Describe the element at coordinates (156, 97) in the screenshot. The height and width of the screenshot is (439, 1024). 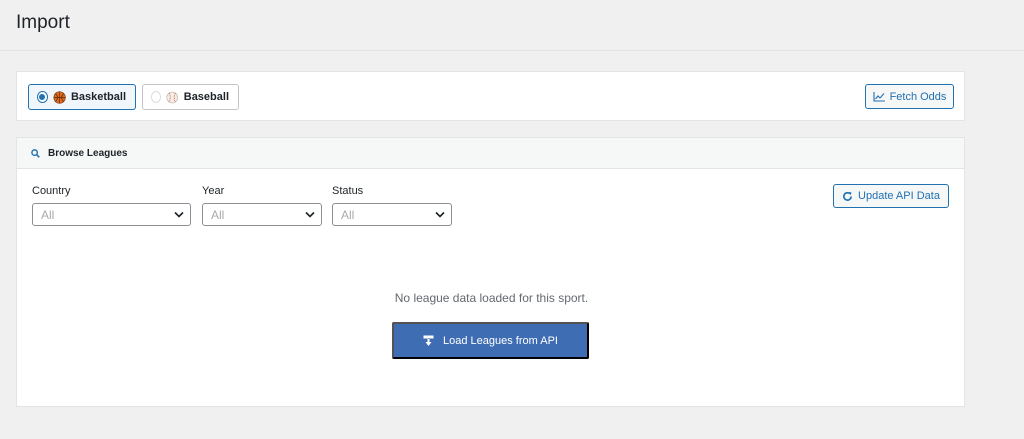
I see `baseball-radio` at that location.